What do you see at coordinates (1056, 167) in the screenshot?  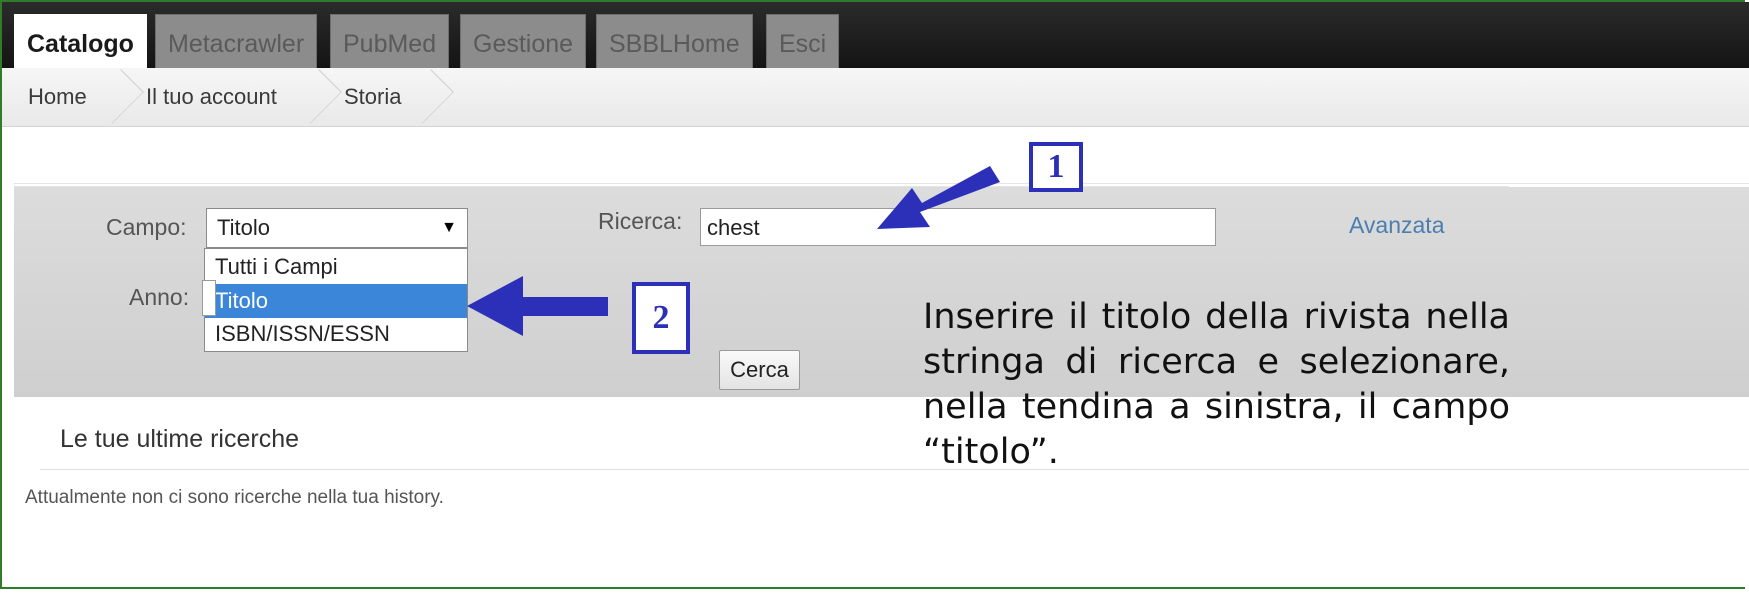 I see `callout-1: 1` at bounding box center [1056, 167].